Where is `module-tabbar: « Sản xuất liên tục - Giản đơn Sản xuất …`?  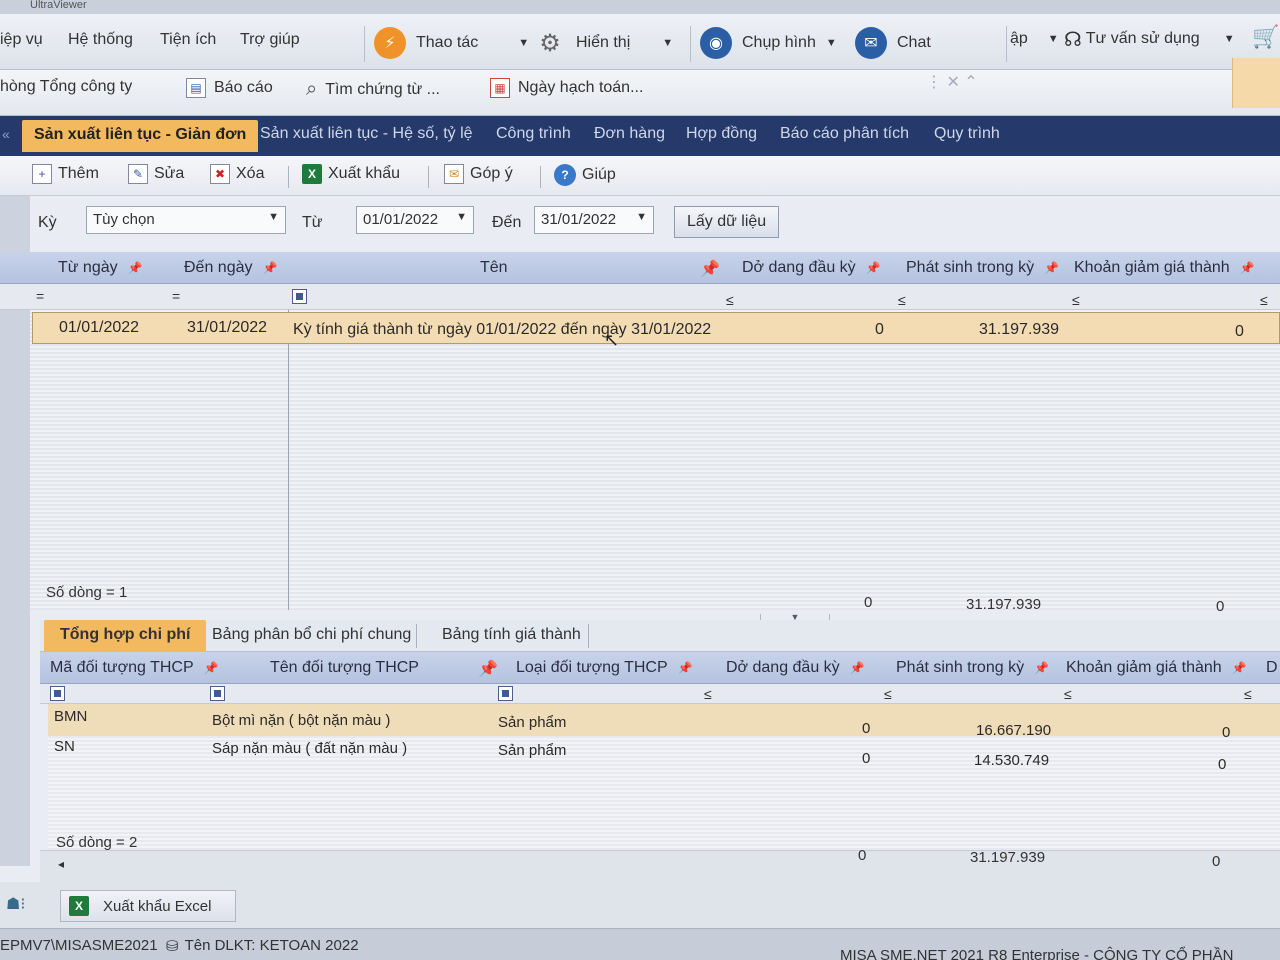
module-tabbar: « Sản xuất liên tục - Giản đơn Sản xuất … is located at coordinates (640, 136).